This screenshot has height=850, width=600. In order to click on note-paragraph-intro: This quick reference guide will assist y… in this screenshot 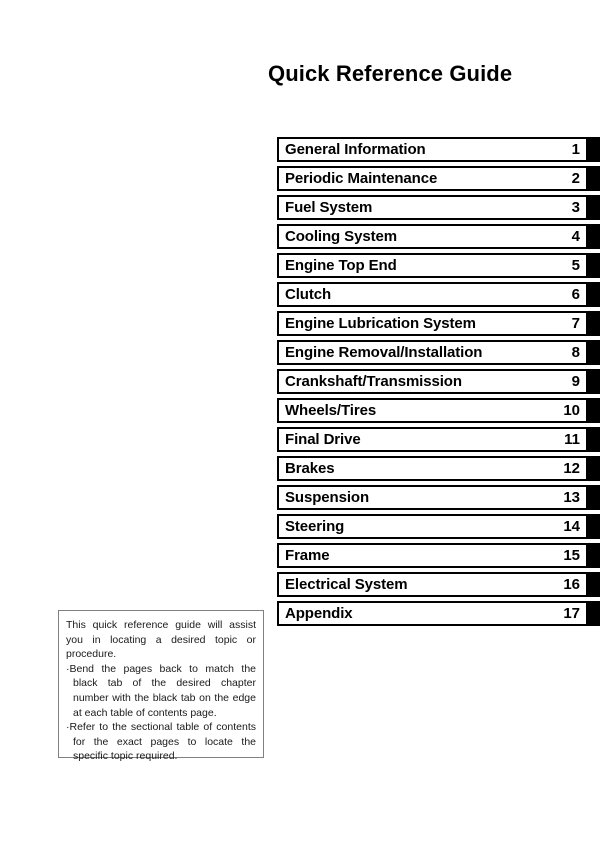, I will do `click(161, 640)`.